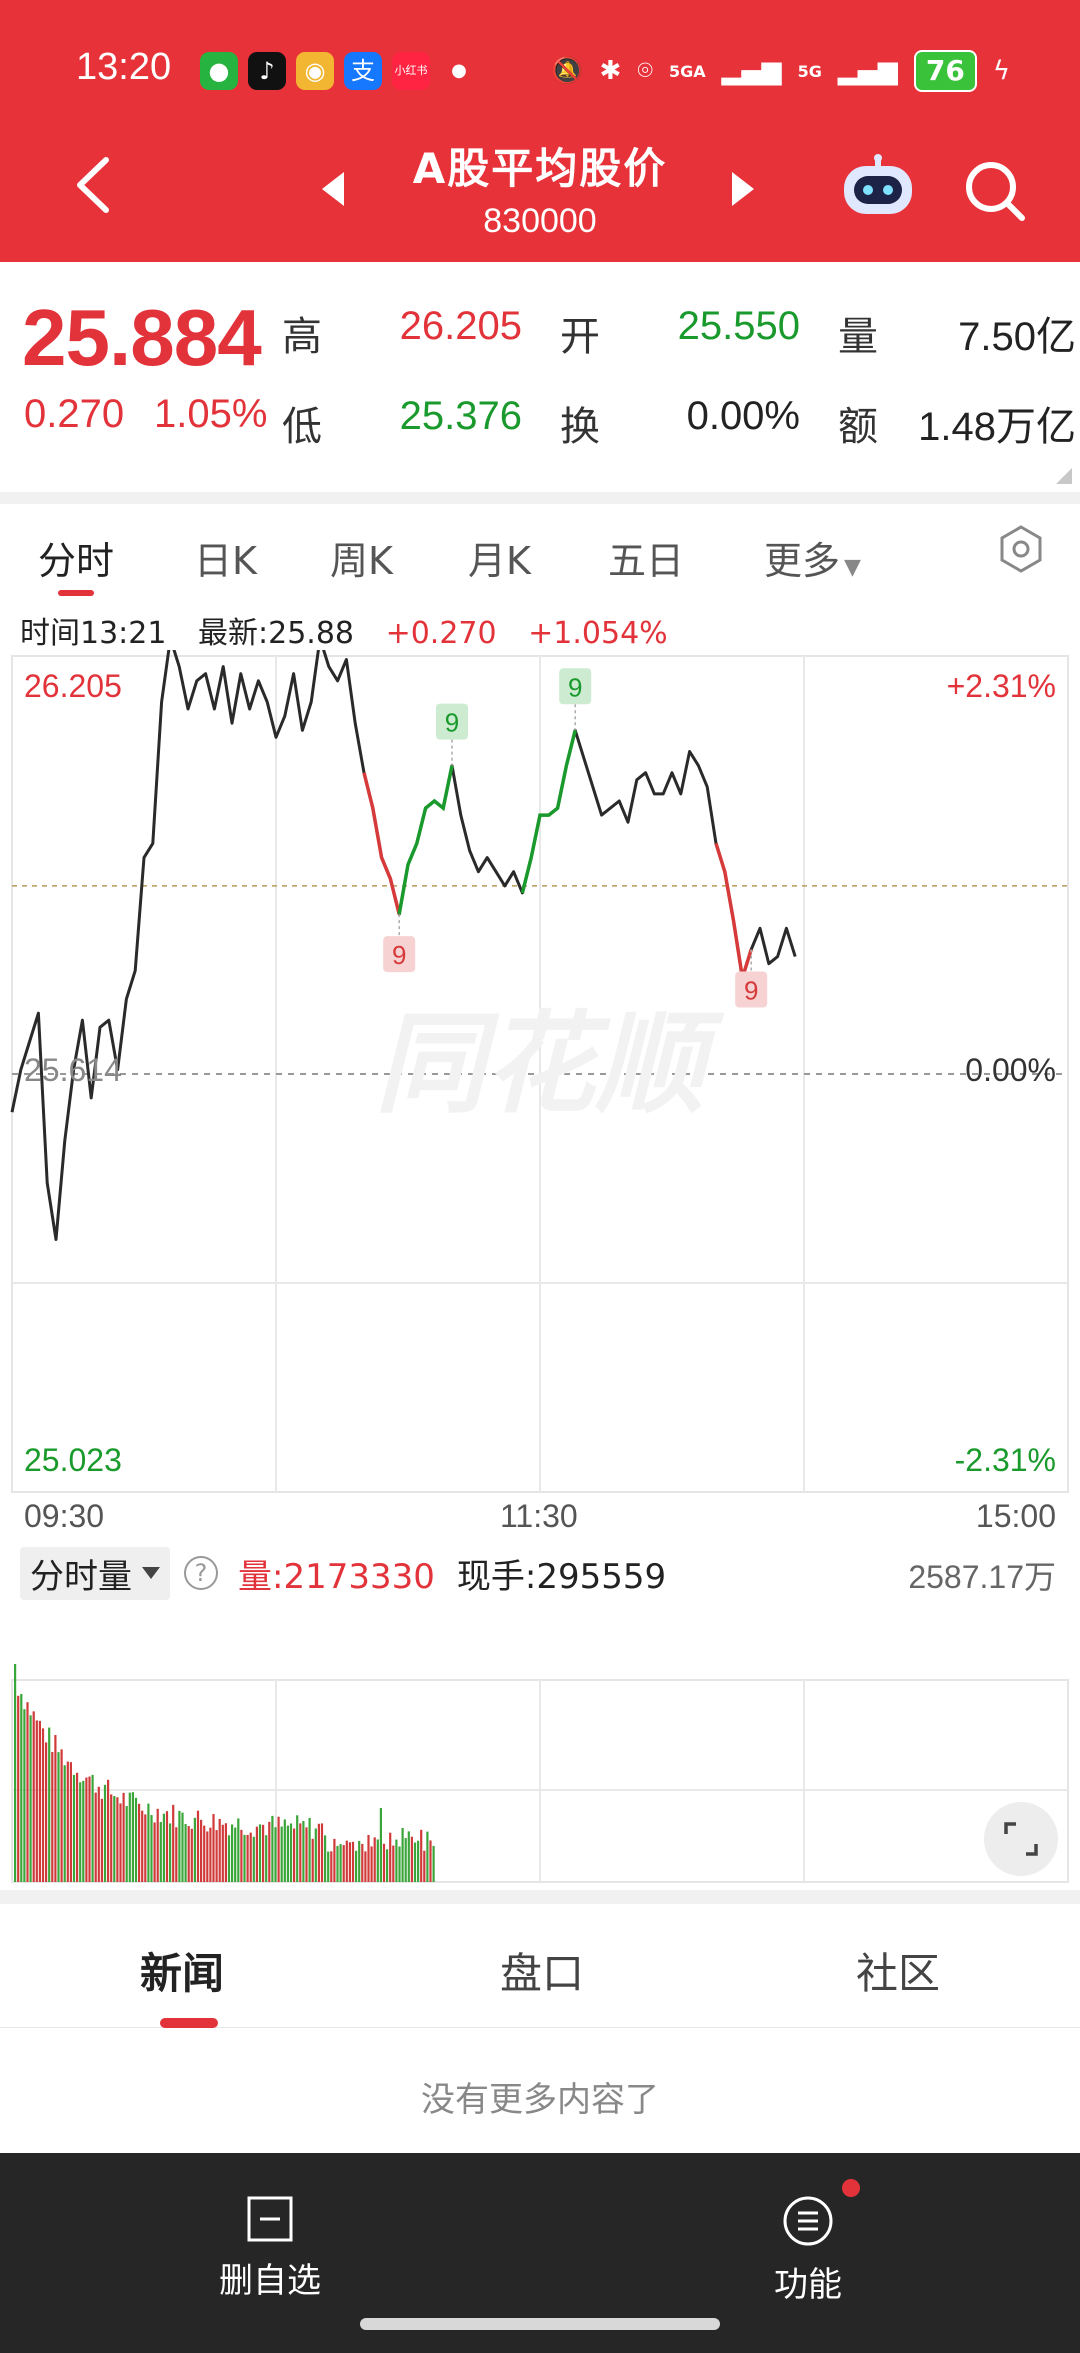  What do you see at coordinates (499, 557) in the screenshot?
I see `tab-monthly-k: 月K` at bounding box center [499, 557].